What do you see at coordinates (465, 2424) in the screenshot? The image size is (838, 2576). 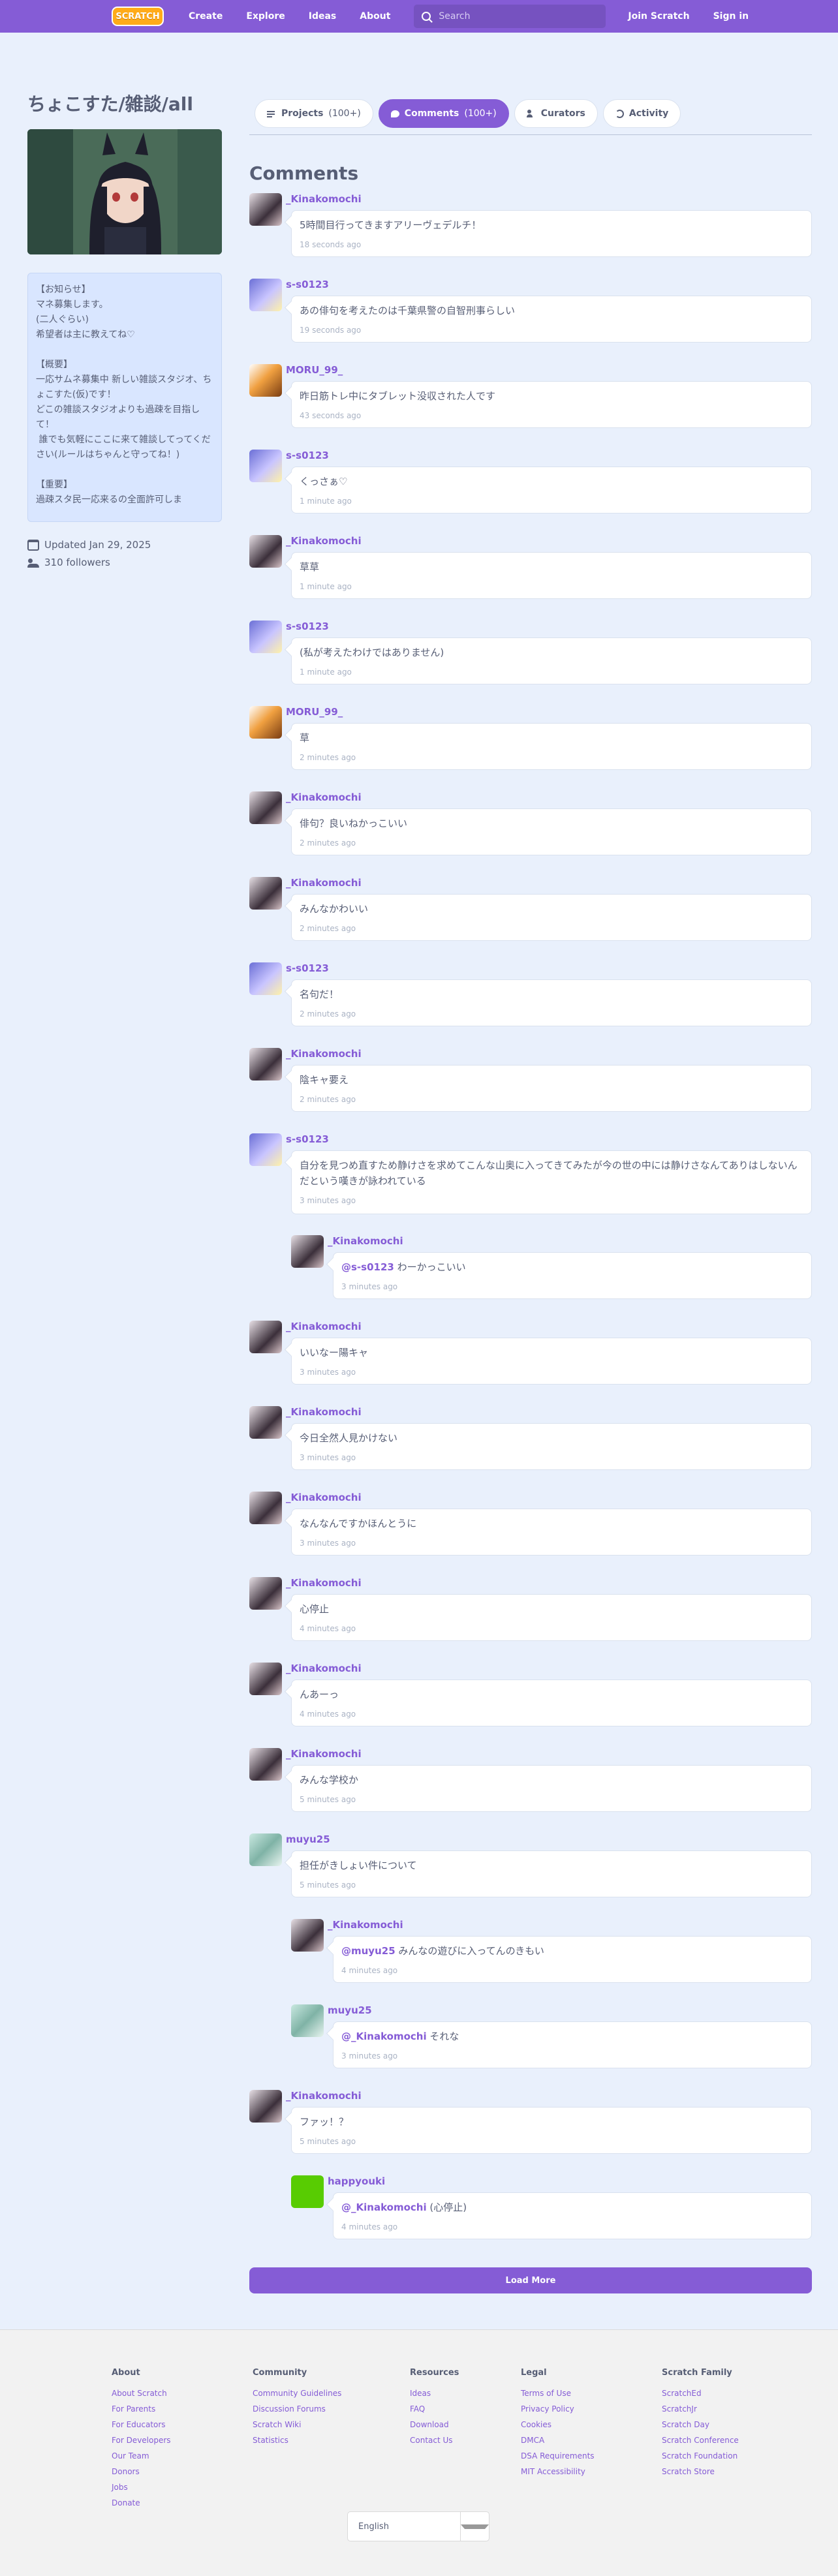 I see `footer-link: Download` at bounding box center [465, 2424].